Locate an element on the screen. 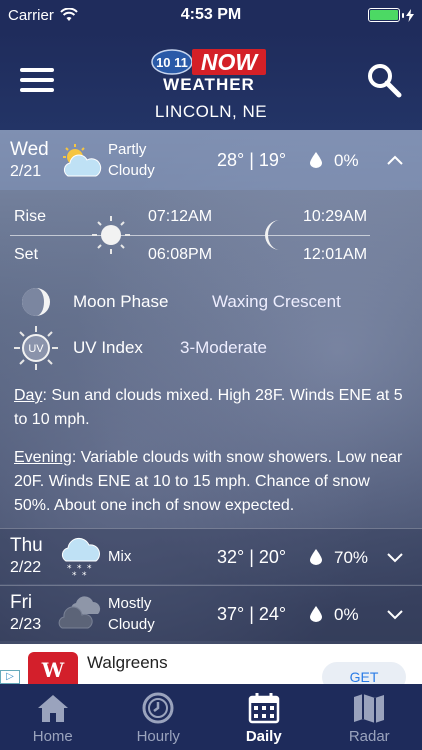 Image resolution: width=422 pixels, height=750 pixels. day-condition: Mostly Cloudy is located at coordinates (131, 614).